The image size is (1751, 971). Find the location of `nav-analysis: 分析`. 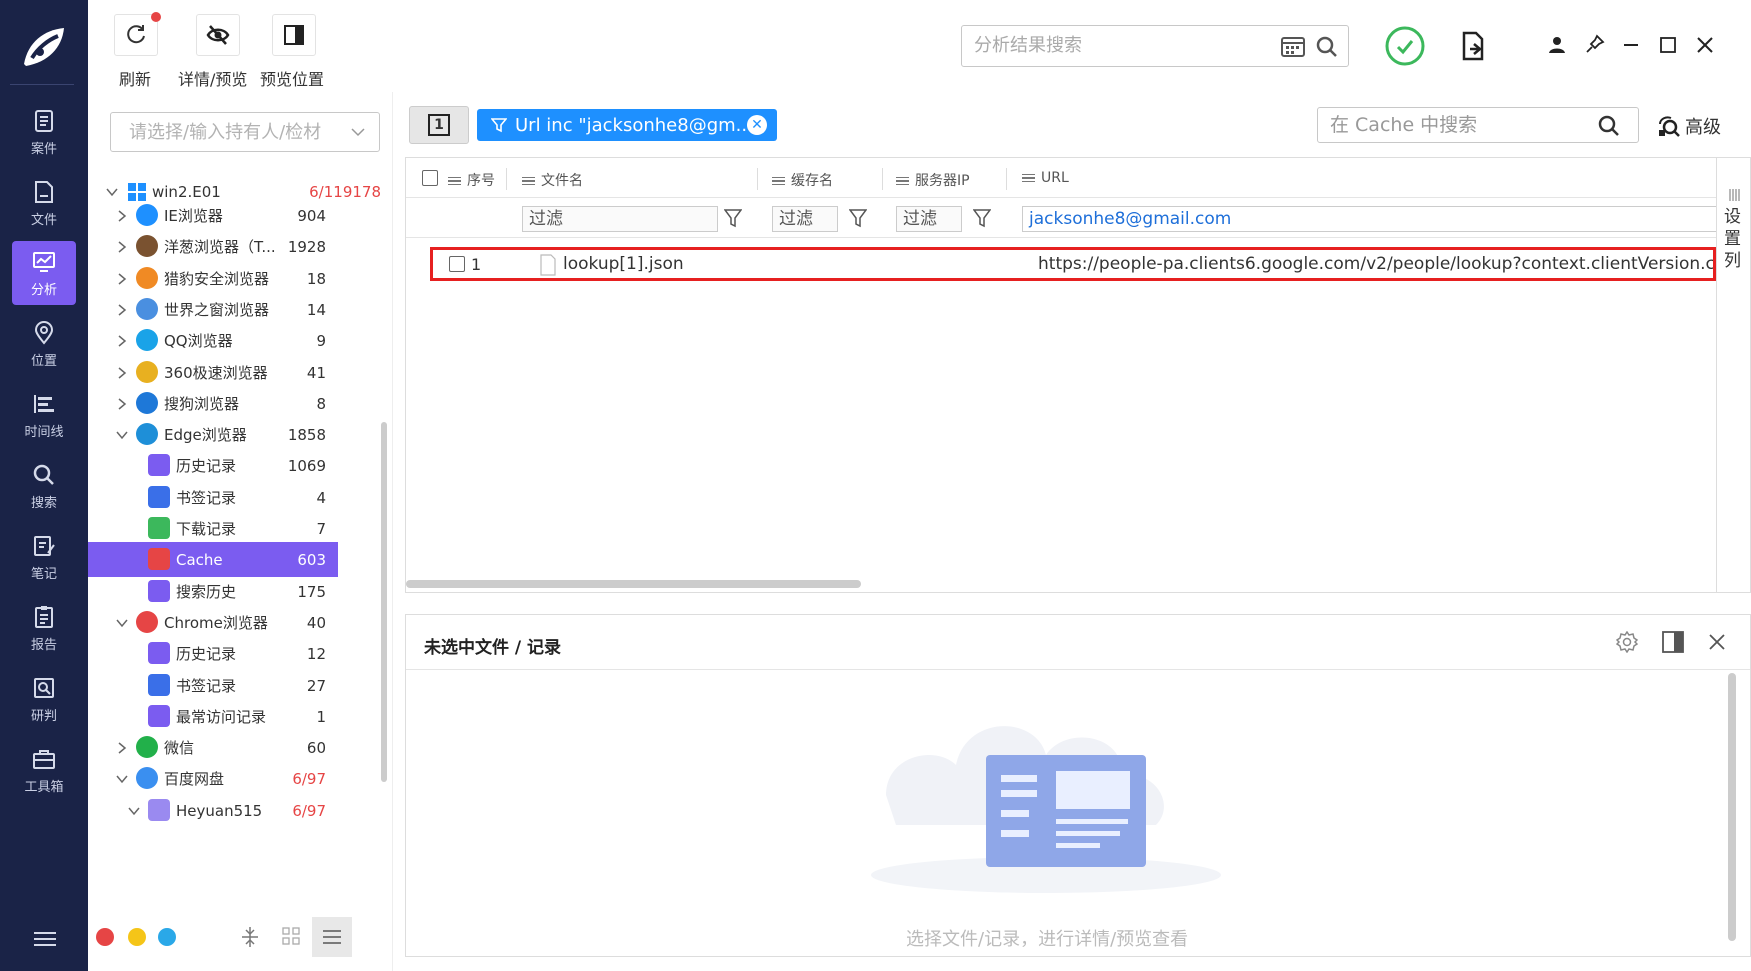

nav-analysis: 分析 is located at coordinates (44, 273).